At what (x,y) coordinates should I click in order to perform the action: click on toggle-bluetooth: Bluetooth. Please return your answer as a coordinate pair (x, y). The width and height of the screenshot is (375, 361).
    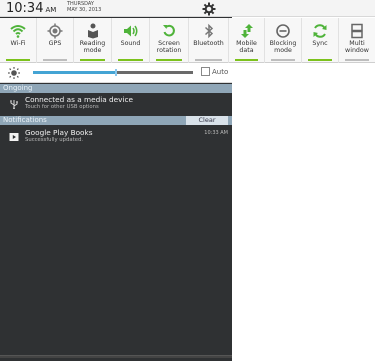
    Looking at the image, I should click on (209, 40).